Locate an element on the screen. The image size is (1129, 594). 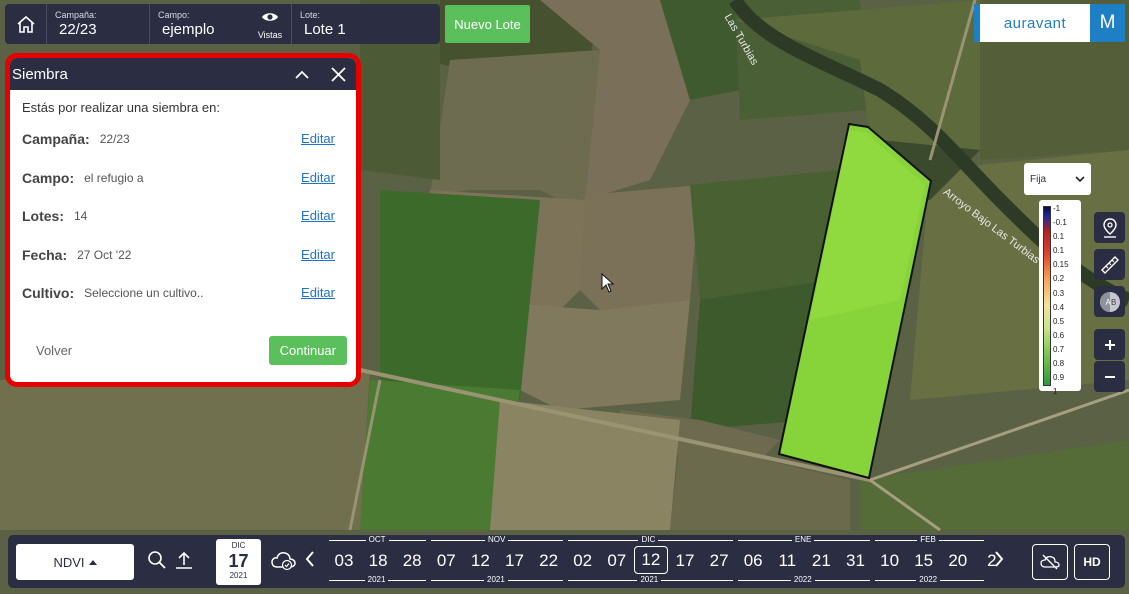
timeline-prev-button is located at coordinates (310, 560).